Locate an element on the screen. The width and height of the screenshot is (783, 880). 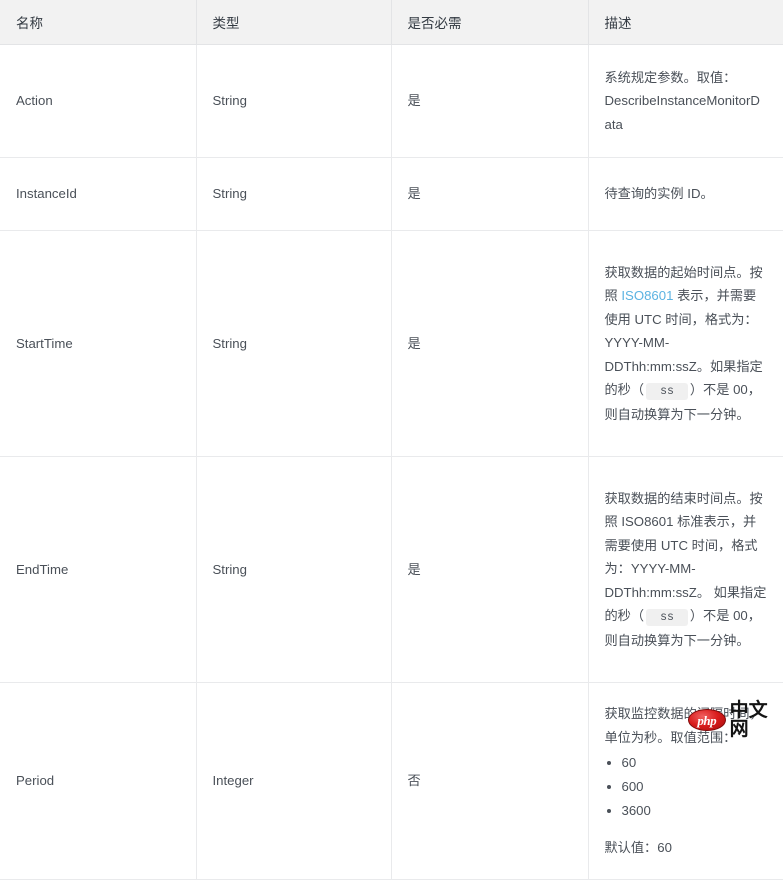
column-header-name: 名称 is located at coordinates (98, 22).